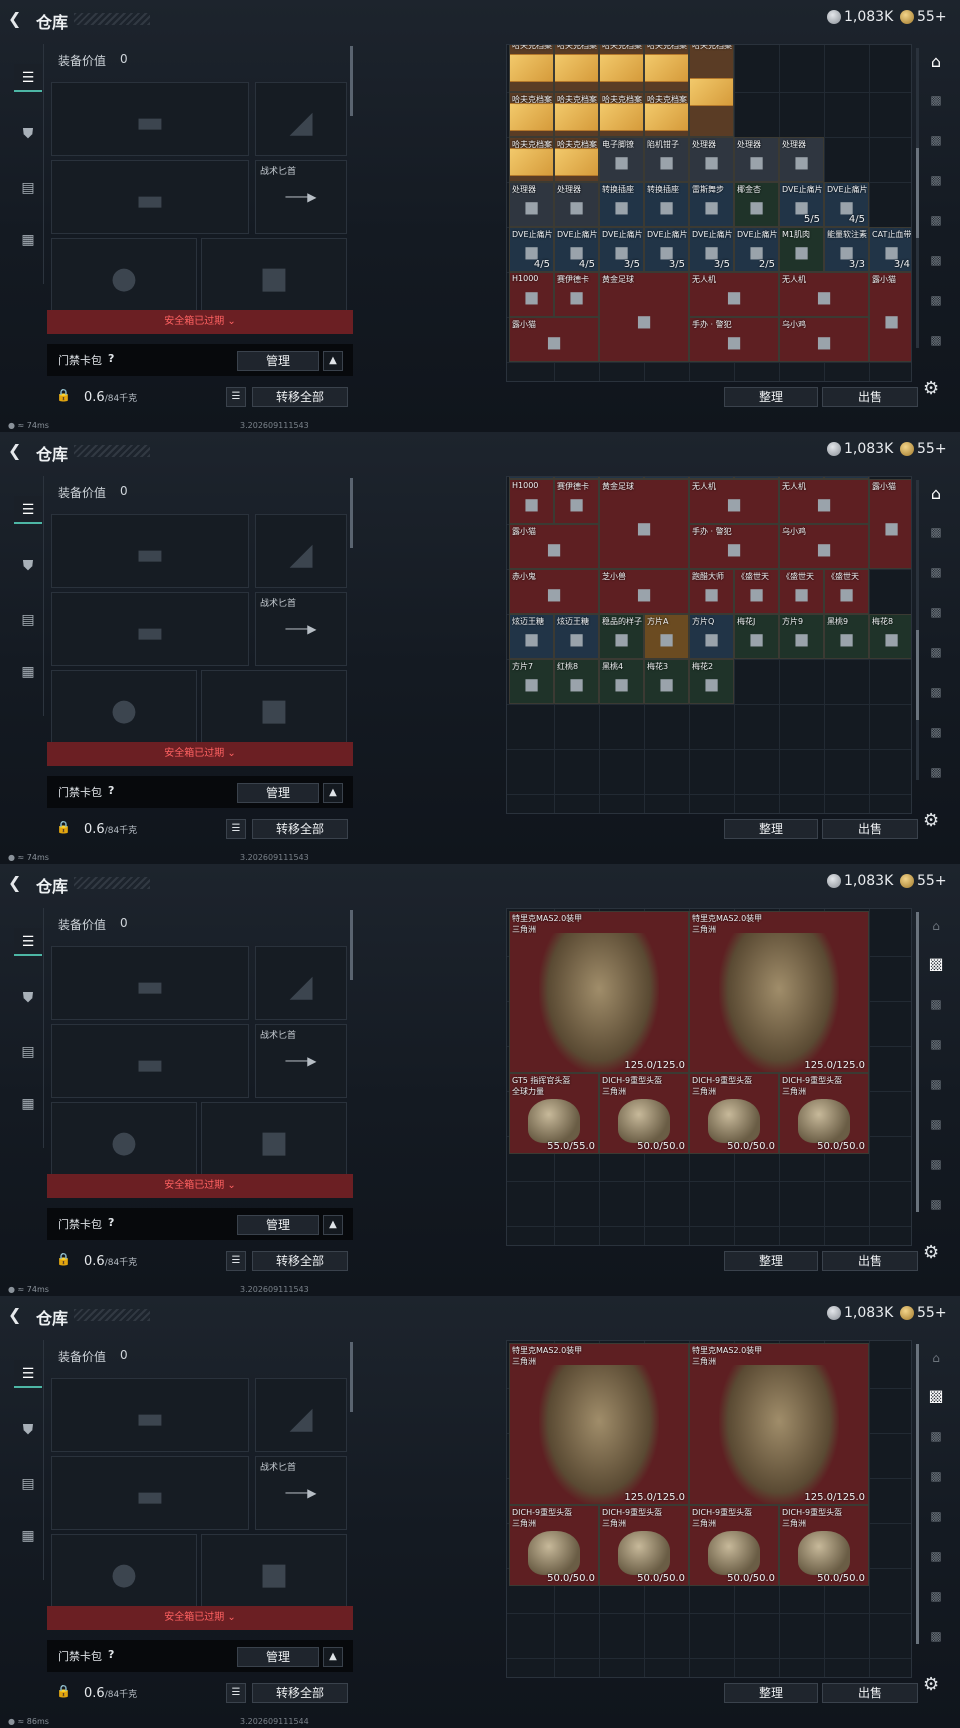 This screenshot has width=960, height=1728. I want to click on inventory-item: ■ 方片7, so click(531, 681).